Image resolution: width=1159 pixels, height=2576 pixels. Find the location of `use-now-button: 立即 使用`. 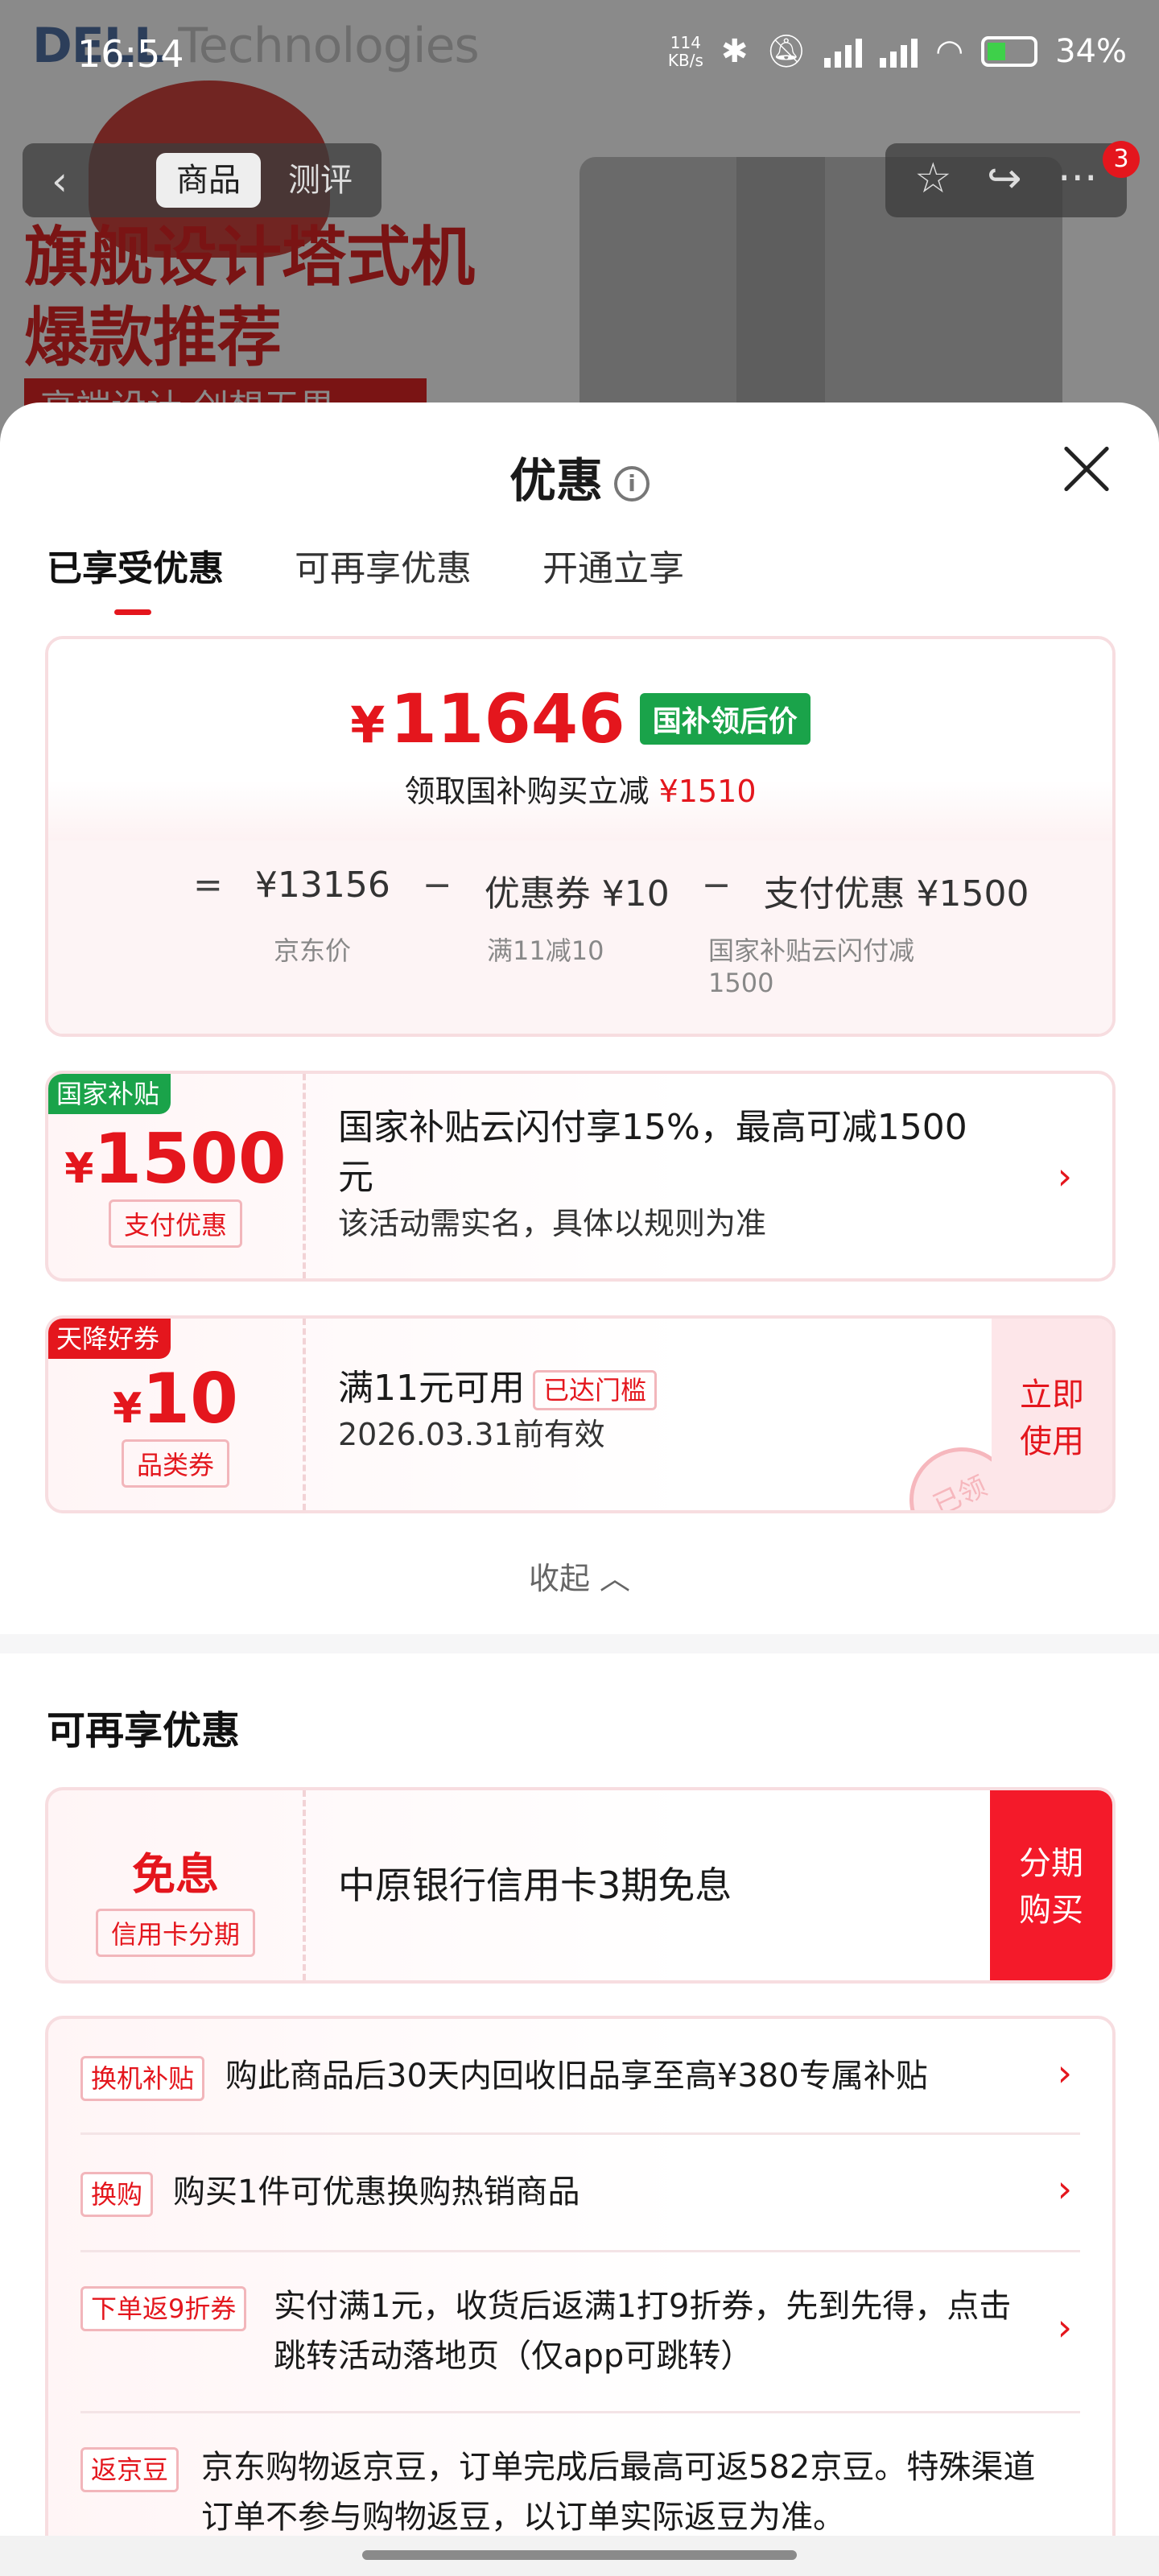

use-now-button: 立即 使用 is located at coordinates (1052, 1414).